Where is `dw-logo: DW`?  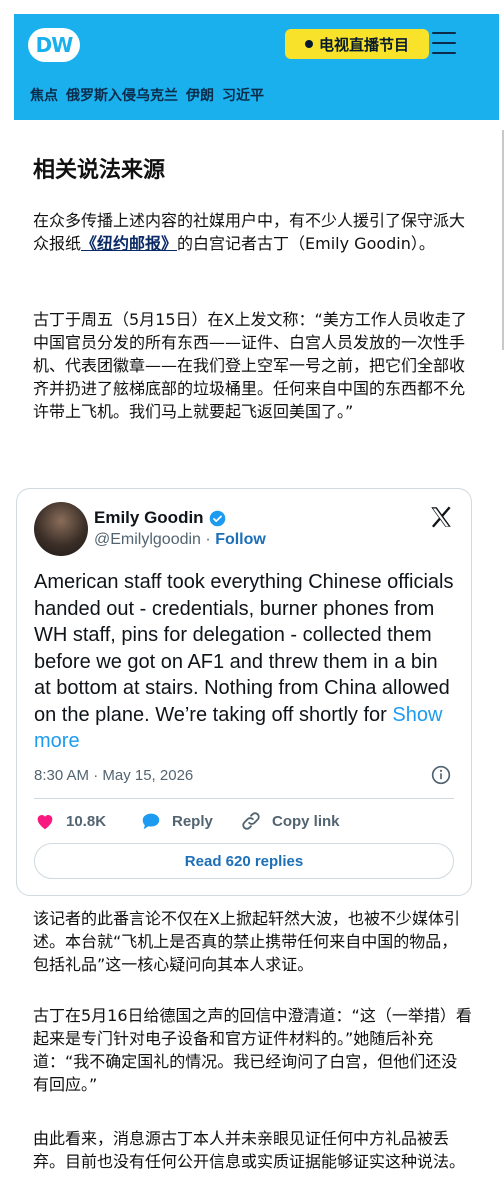 dw-logo: DW is located at coordinates (54, 45).